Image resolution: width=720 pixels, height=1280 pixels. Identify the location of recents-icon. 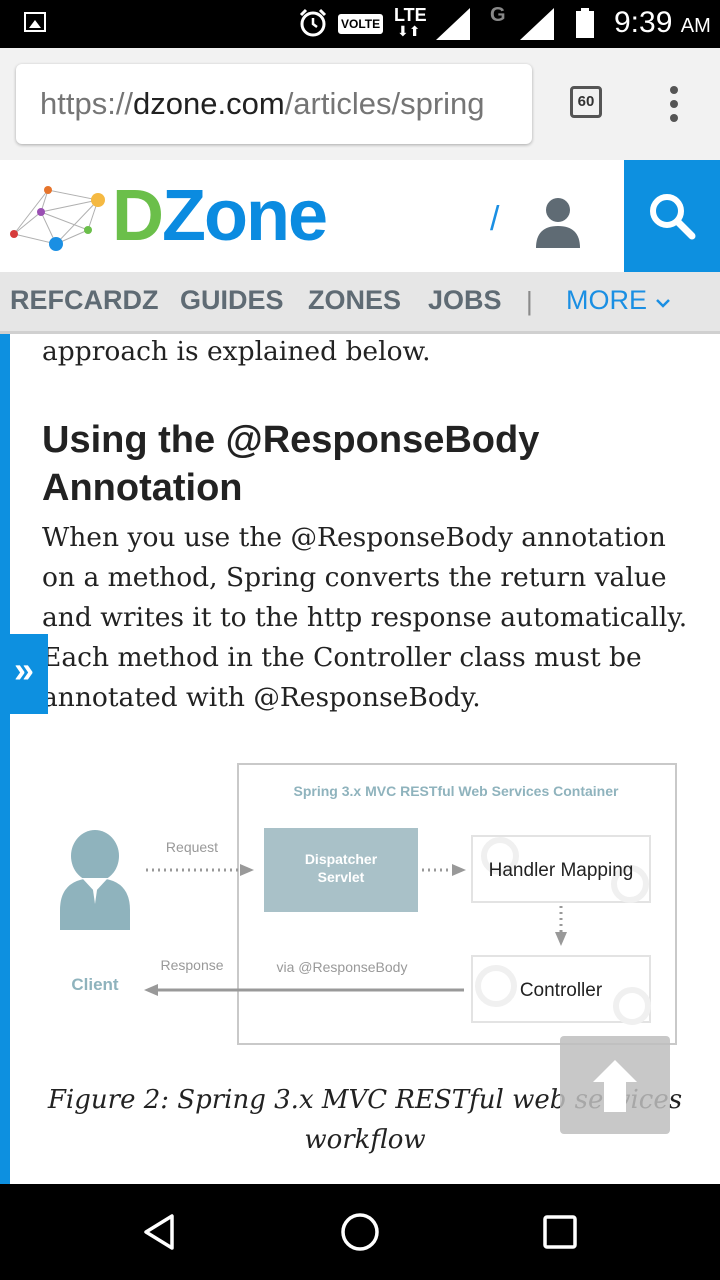
(560, 1232).